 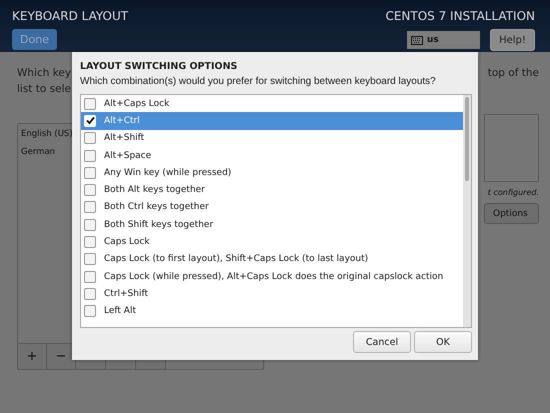 What do you see at coordinates (258, 82) in the screenshot?
I see `dialog-question: Which combination(s) would you prefer for switching between keyboard layouts?` at bounding box center [258, 82].